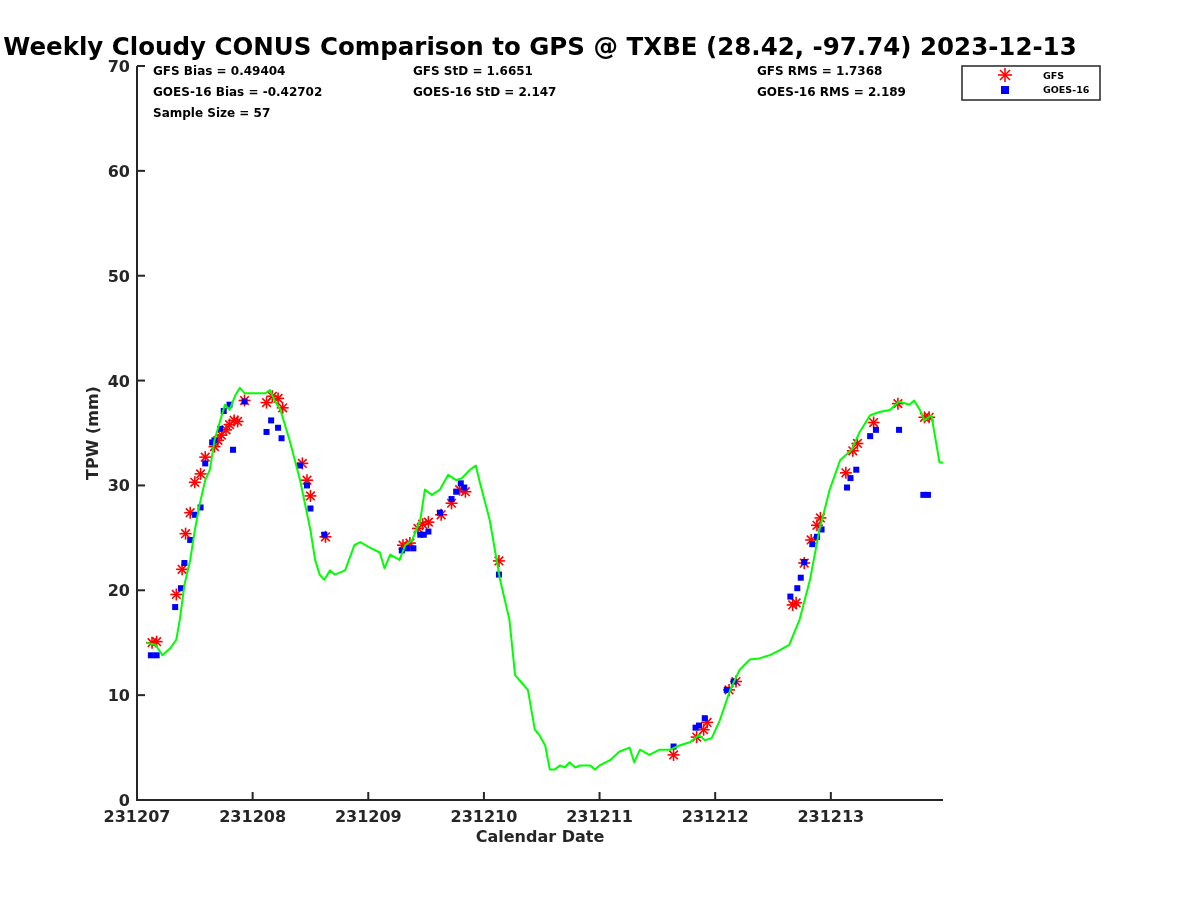  What do you see at coordinates (540, 836) in the screenshot?
I see `x-axis-label: Calendar Date` at bounding box center [540, 836].